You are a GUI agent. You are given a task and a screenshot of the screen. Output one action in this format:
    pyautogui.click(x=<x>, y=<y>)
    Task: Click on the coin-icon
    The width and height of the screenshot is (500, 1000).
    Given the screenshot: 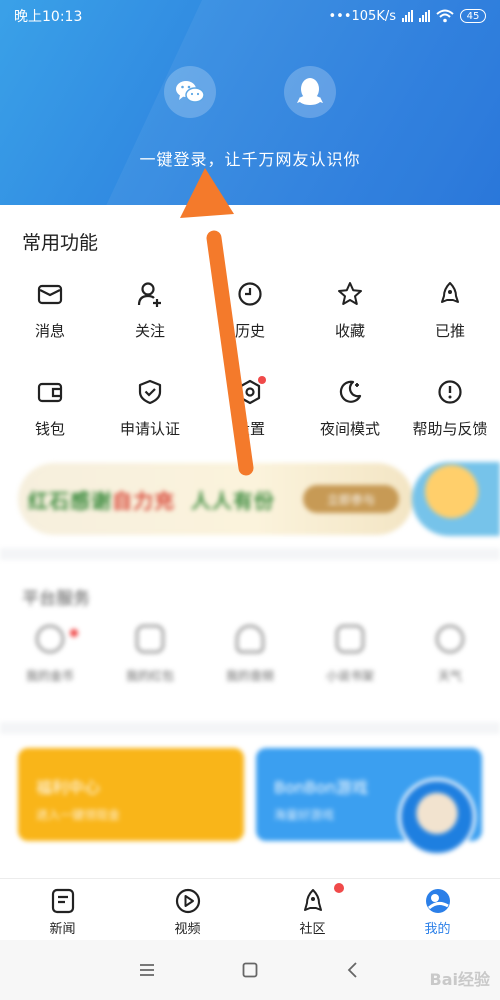 What is the action you would take?
    pyautogui.click(x=50, y=639)
    